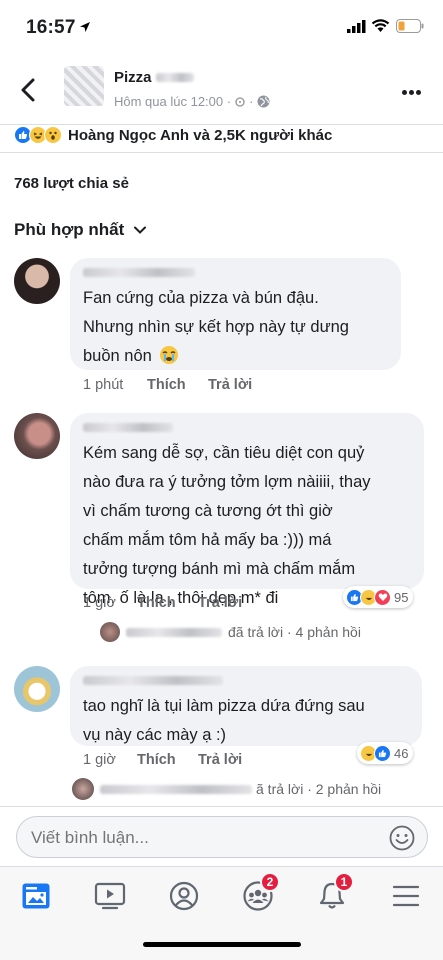  I want to click on tab-menu, so click(406, 896).